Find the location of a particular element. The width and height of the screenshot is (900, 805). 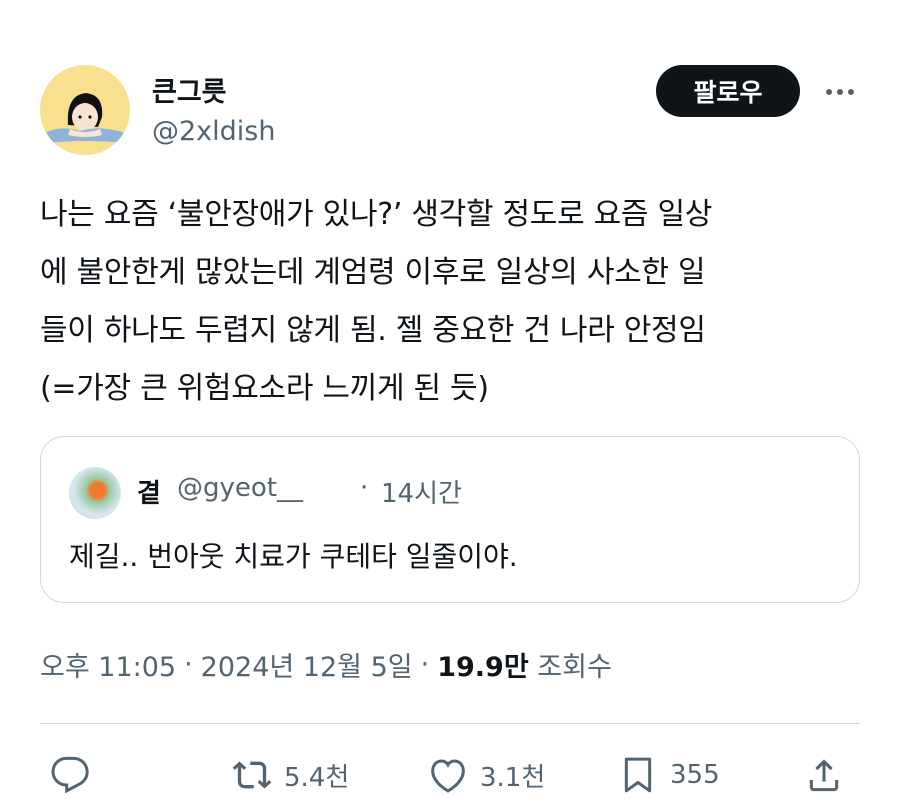

views-label: 조회수 is located at coordinates (574, 667).